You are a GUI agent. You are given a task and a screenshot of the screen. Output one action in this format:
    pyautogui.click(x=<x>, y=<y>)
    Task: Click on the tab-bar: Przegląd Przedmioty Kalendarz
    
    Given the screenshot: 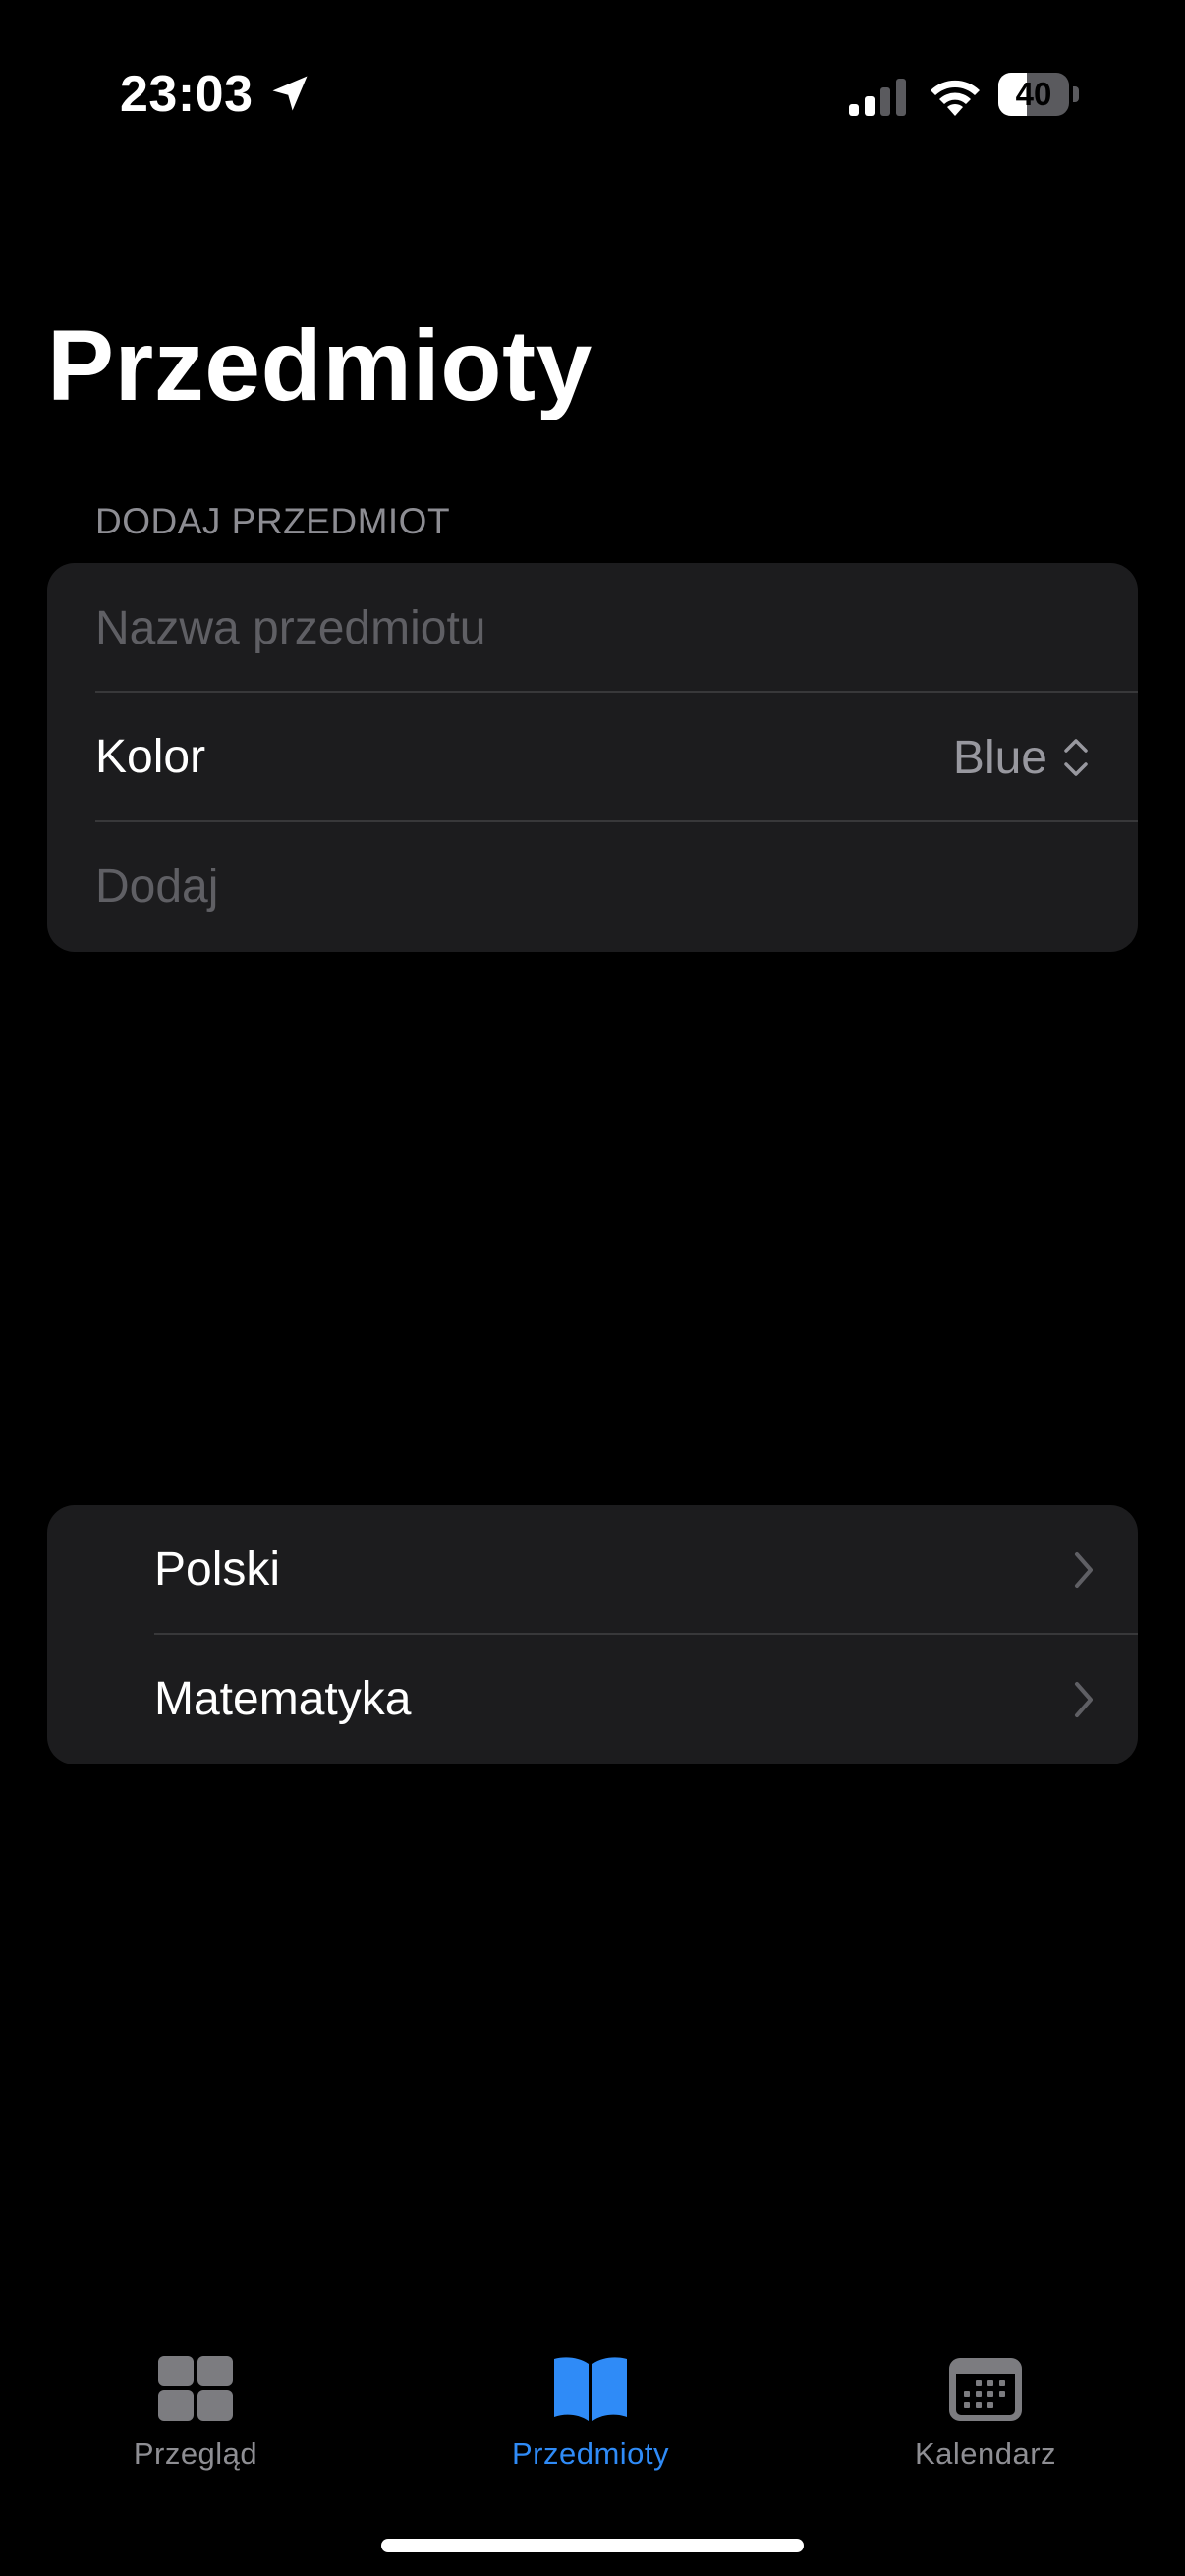 What is the action you would take?
    pyautogui.click(x=592, y=2447)
    